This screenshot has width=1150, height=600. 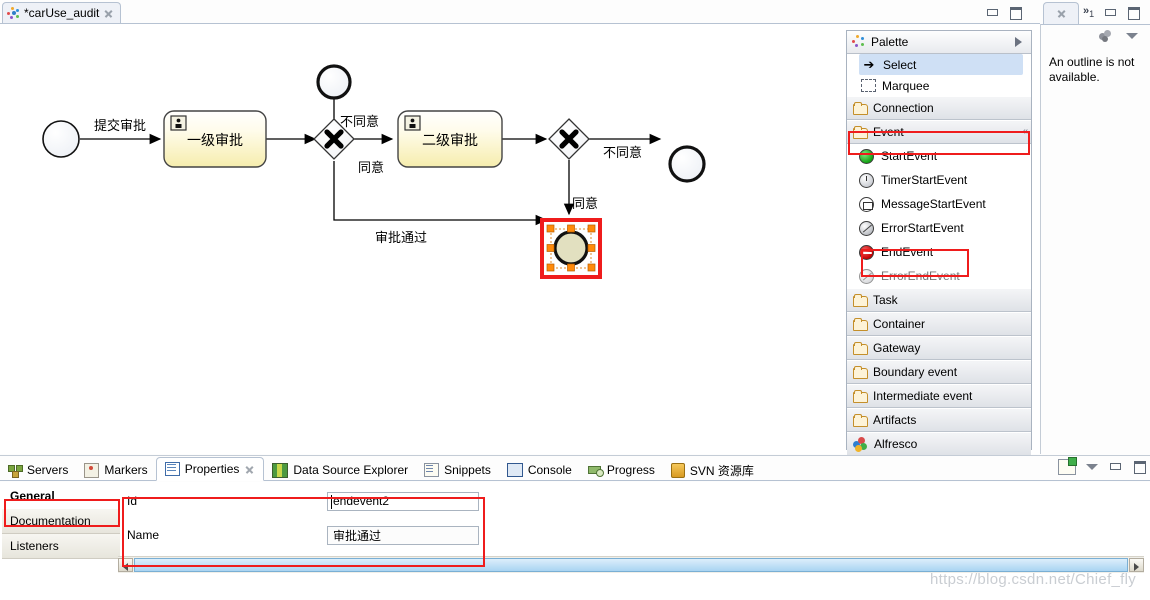 I want to click on servers-icon, so click(x=15, y=471).